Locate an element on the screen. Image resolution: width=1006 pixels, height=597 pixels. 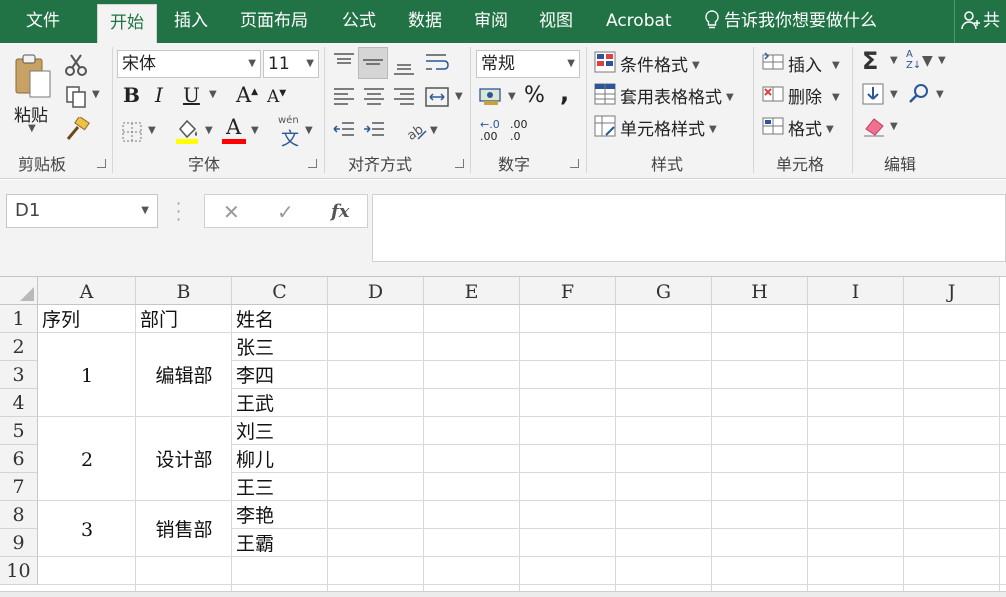
paste-dropdown-icon: ▼ is located at coordinates (32, 128).